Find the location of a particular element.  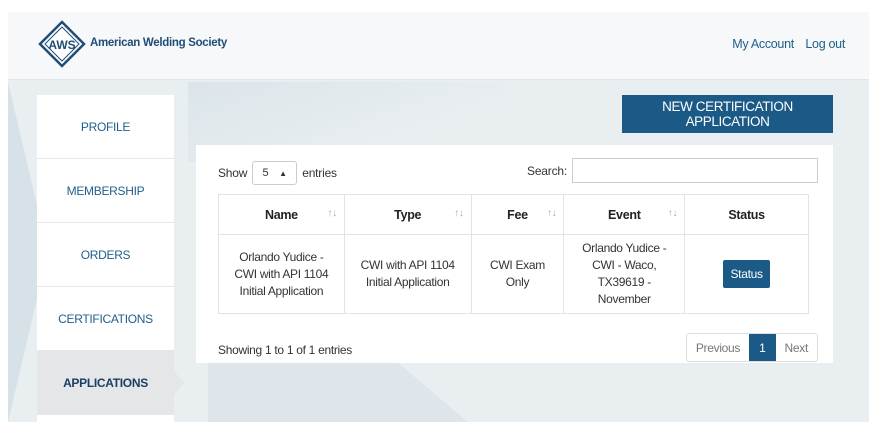

column-header-name: Name ↑↓ is located at coordinates (281, 214).